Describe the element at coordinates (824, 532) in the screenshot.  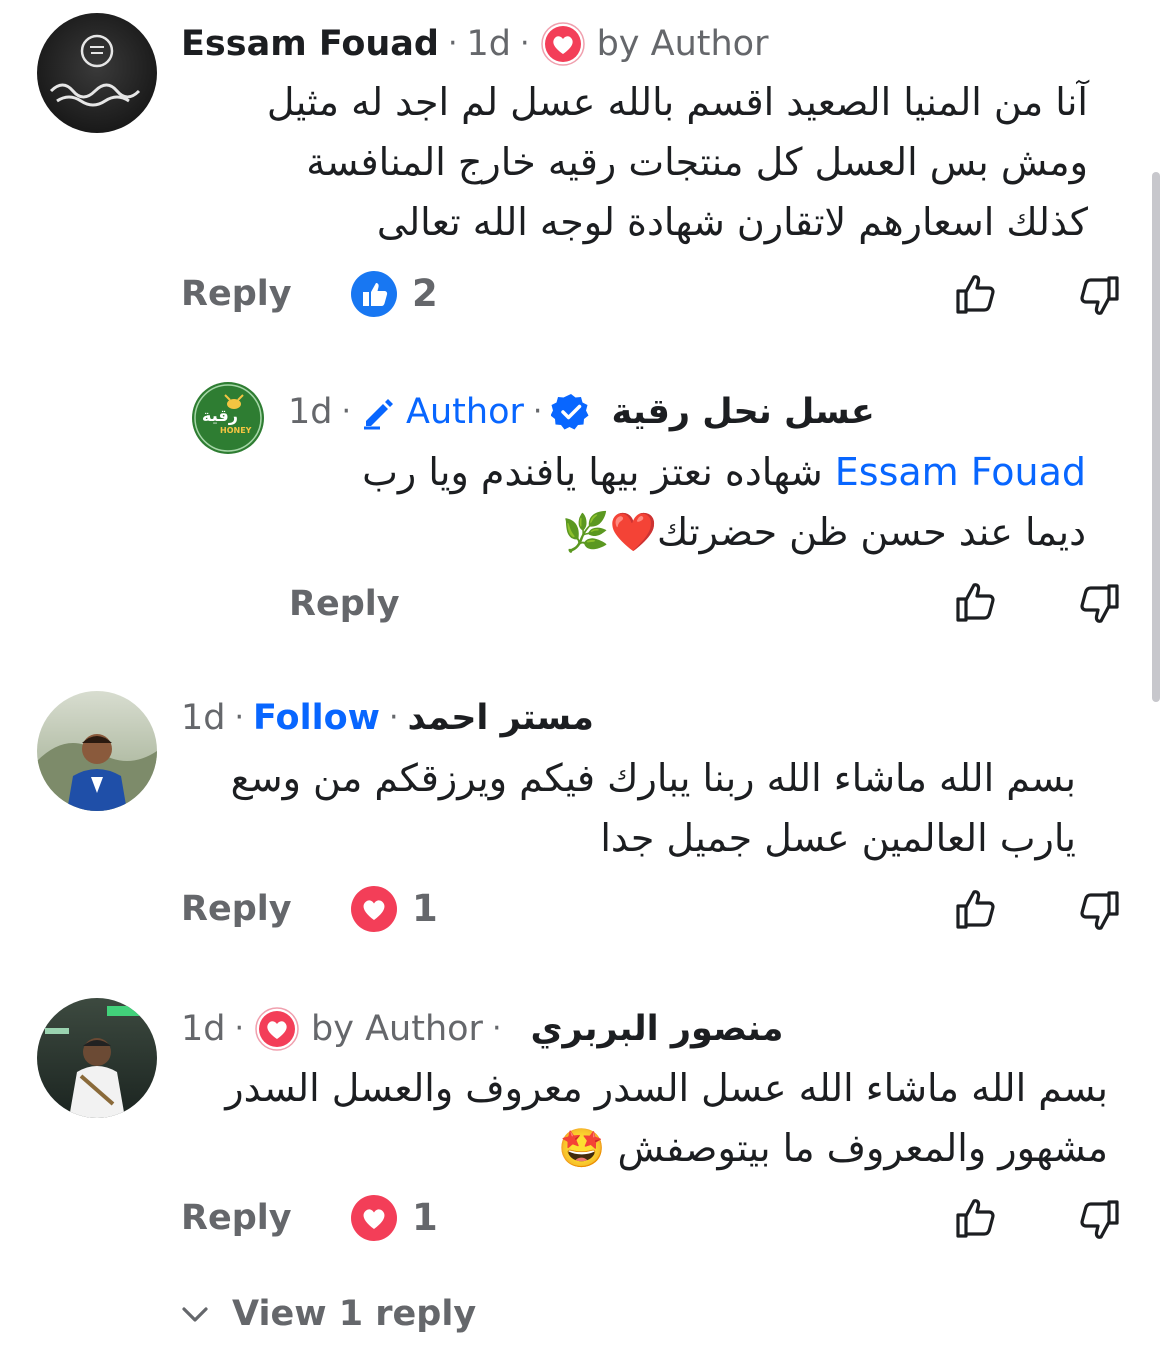
I see `comment-line: ديما عند حسن ظن حضرتك❤️🌿` at that location.